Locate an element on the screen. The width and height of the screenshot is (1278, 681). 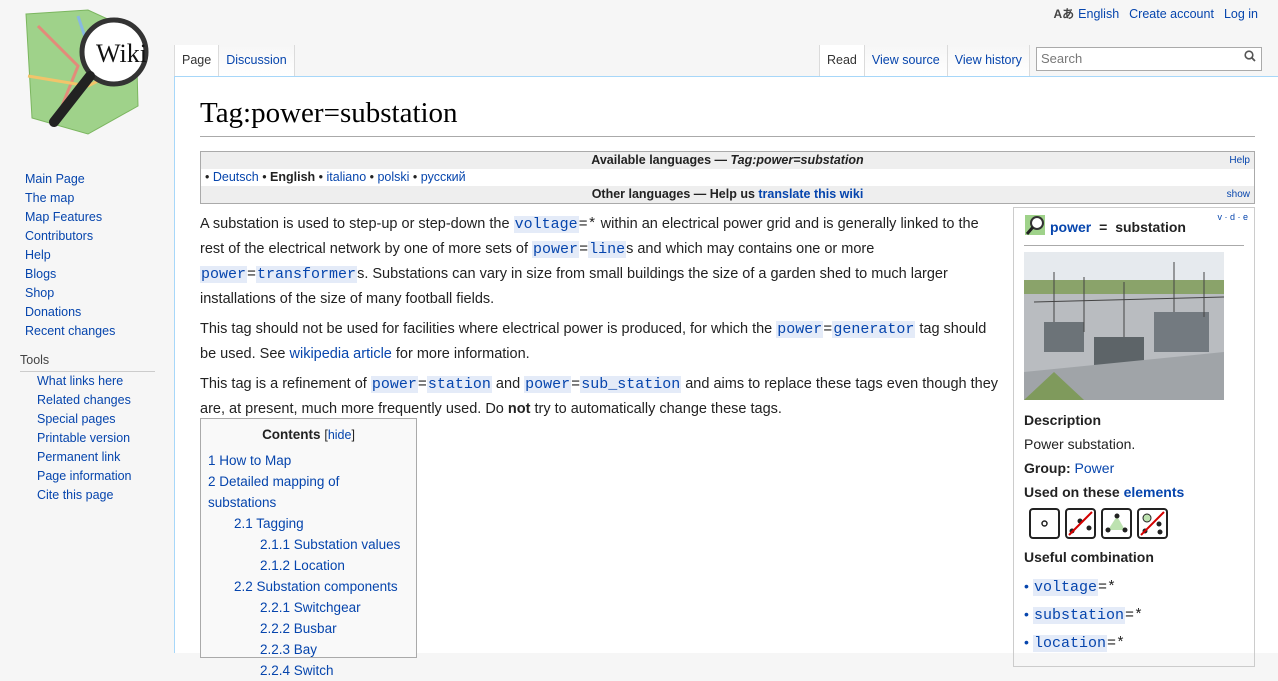
toc-hide-link: hide is located at coordinates (340, 435).